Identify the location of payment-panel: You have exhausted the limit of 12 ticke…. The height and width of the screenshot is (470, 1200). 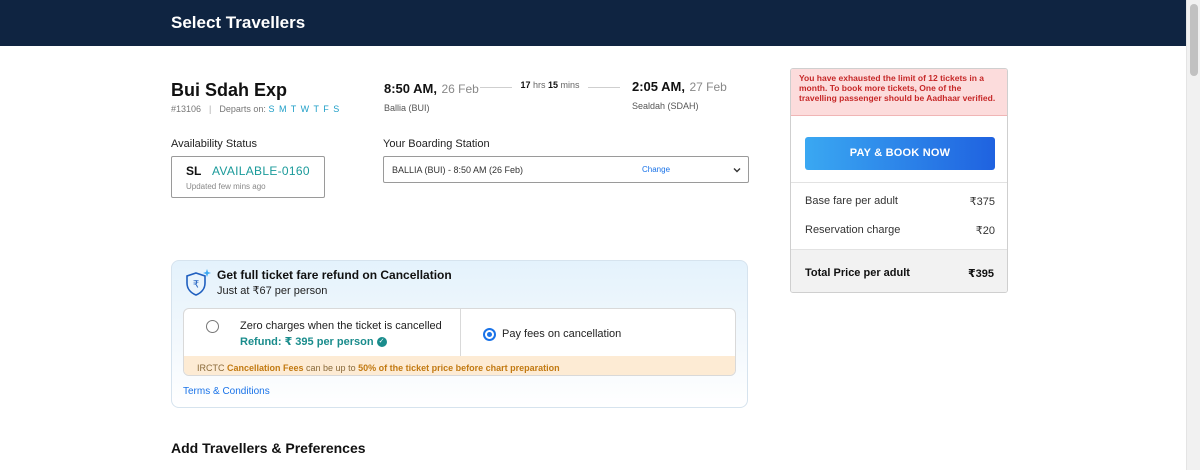
(899, 180).